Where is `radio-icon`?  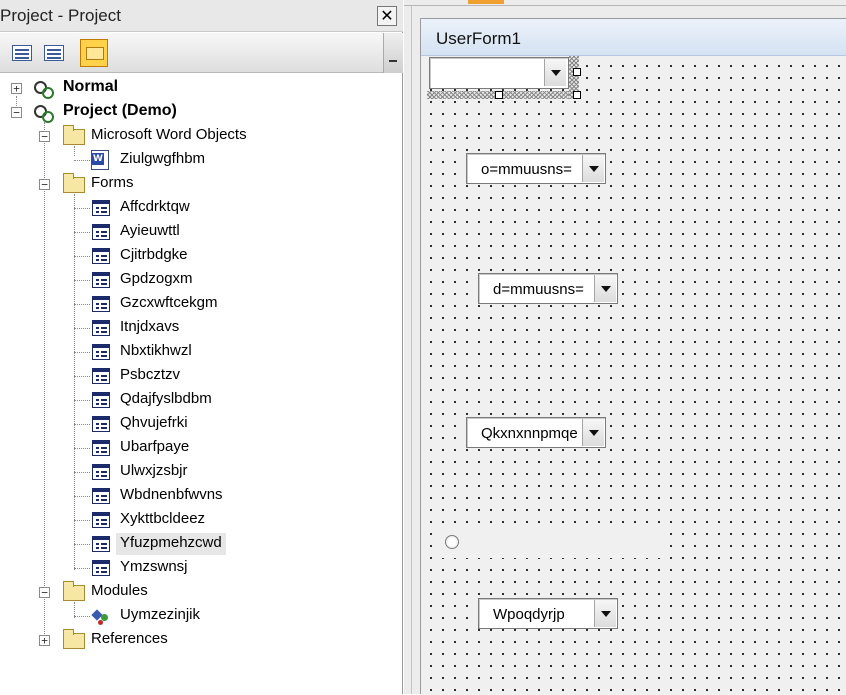 radio-icon is located at coordinates (452, 542).